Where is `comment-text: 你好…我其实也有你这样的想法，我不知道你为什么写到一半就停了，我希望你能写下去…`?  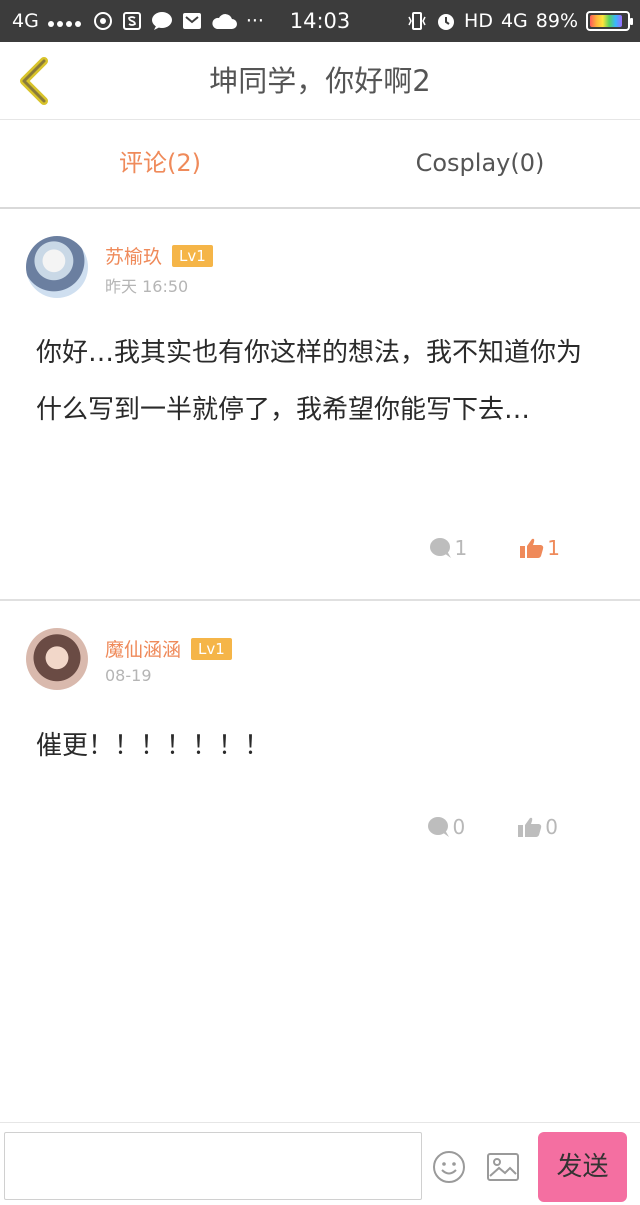 comment-text: 你好…我其实也有你这样的想法，我不知道你为什么写到一半就停了，我希望你能写下去… is located at coordinates (309, 381).